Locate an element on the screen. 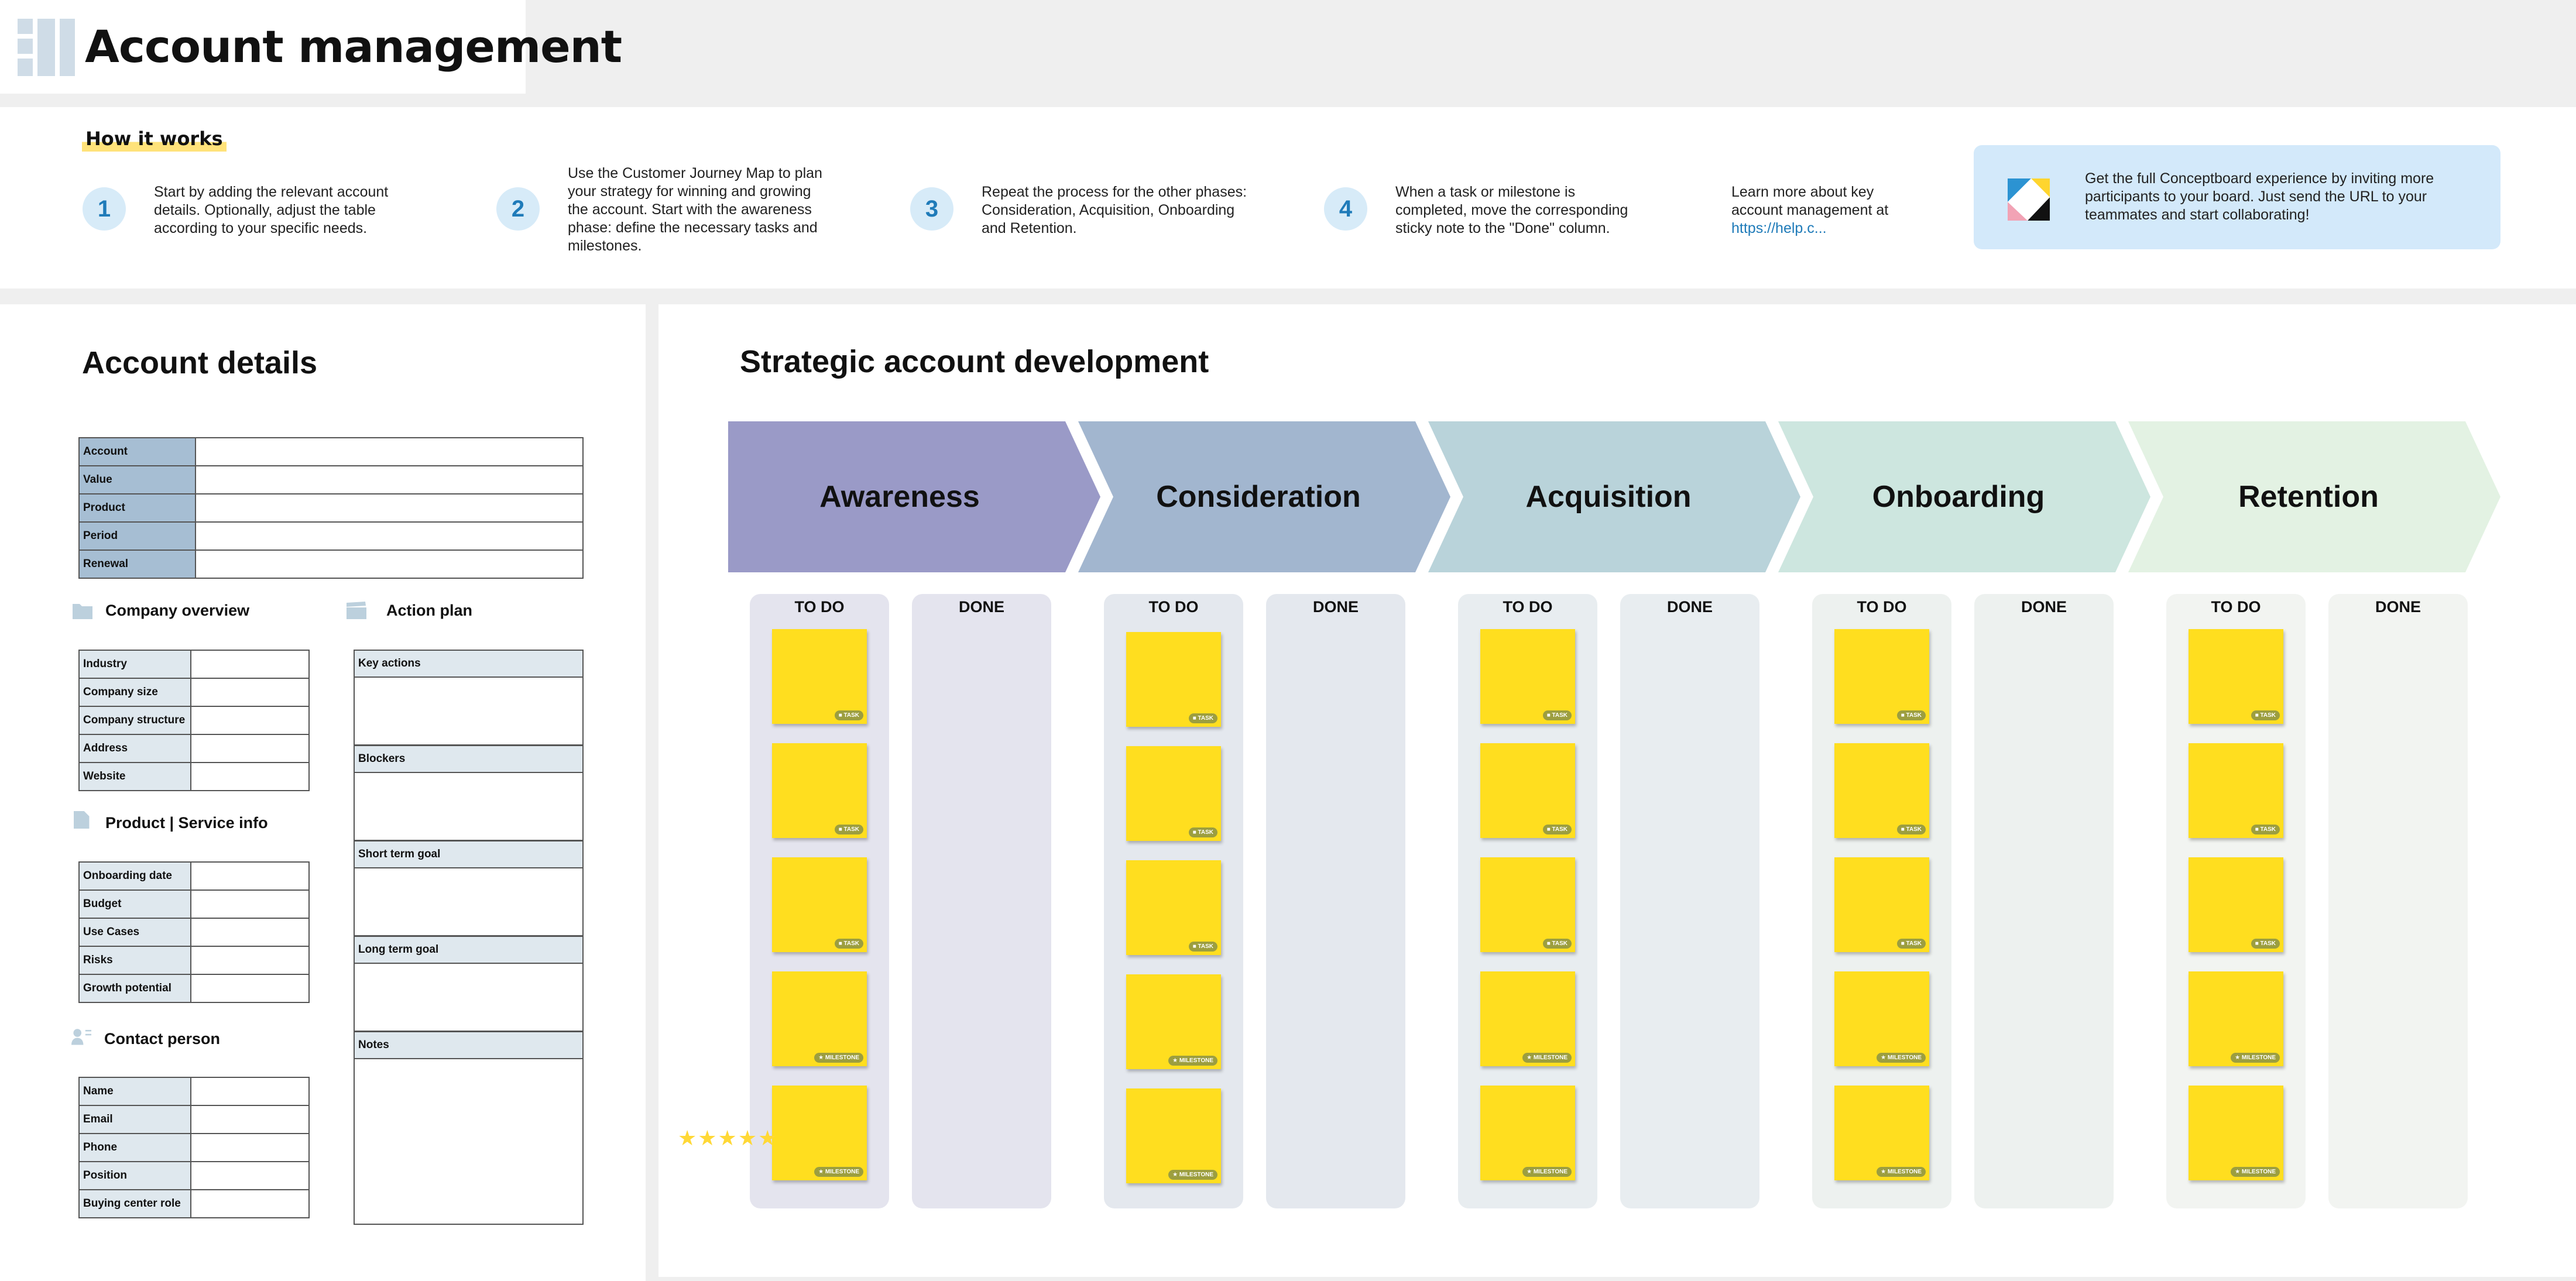  contact-person-icon is located at coordinates (81, 1037).